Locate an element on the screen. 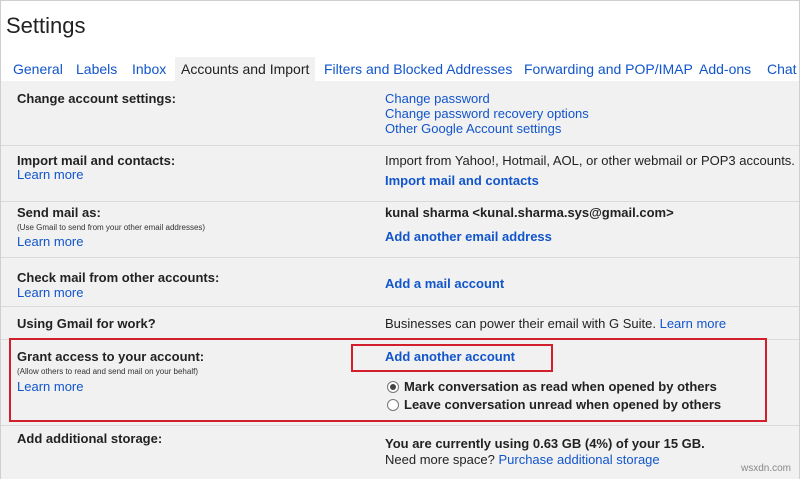 The height and width of the screenshot is (479, 800). purchase-storage-link: Purchase additional storage is located at coordinates (578, 459).